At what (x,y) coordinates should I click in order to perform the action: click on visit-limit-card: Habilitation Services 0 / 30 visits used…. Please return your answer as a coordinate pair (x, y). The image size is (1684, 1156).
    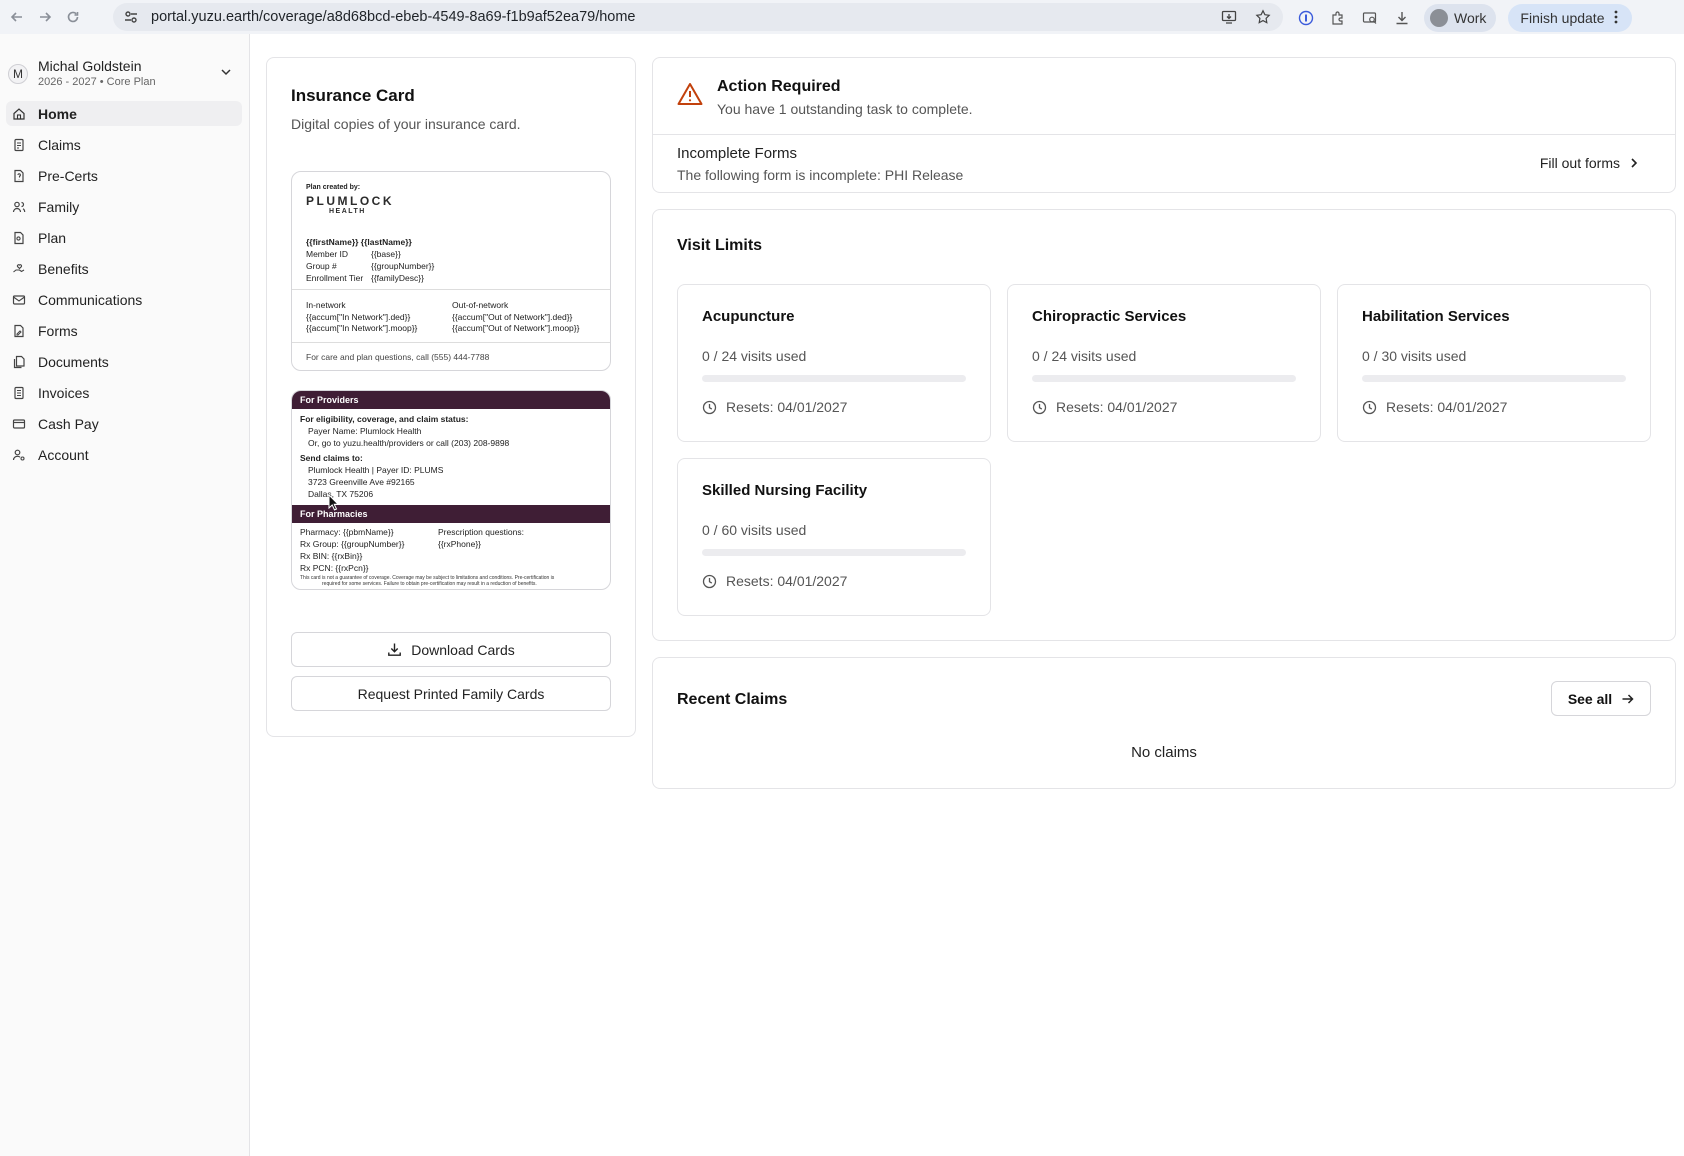
    Looking at the image, I should click on (1494, 363).